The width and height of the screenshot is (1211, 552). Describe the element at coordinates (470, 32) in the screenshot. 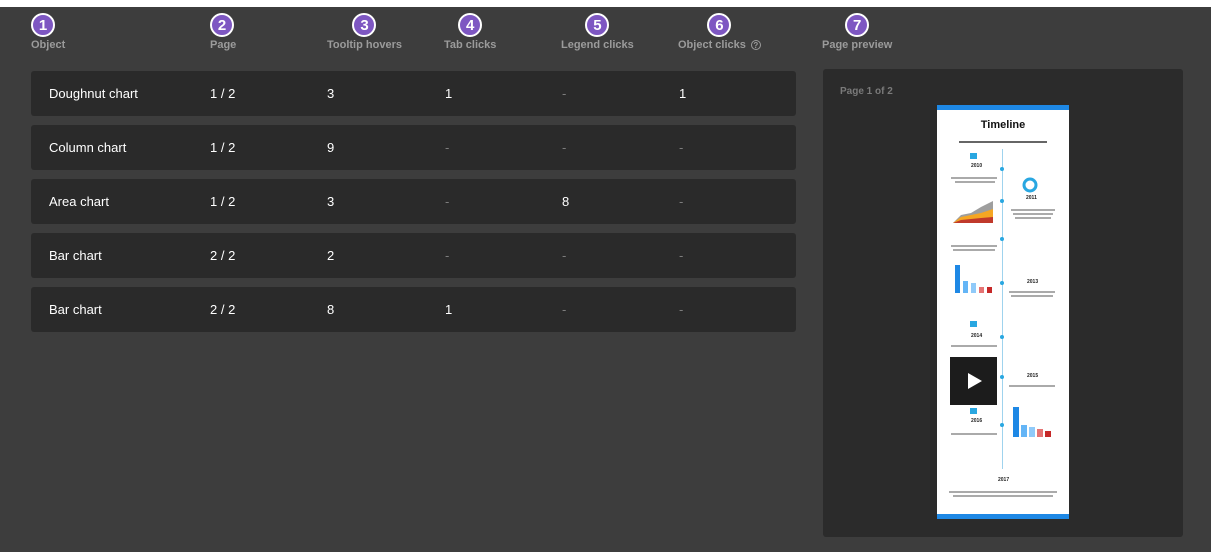

I see `col-header-tab-clicks: 4 Tab clicks` at that location.